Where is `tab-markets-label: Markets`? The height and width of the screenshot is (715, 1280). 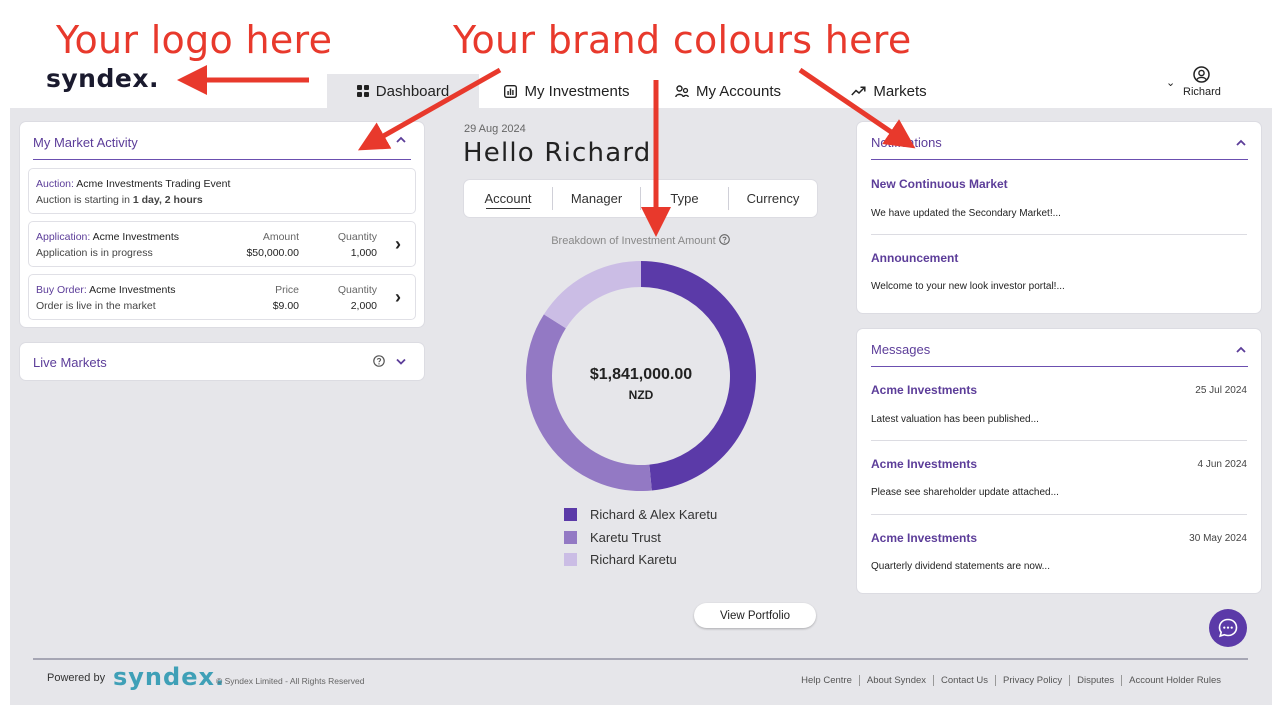 tab-markets-label: Markets is located at coordinates (900, 91).